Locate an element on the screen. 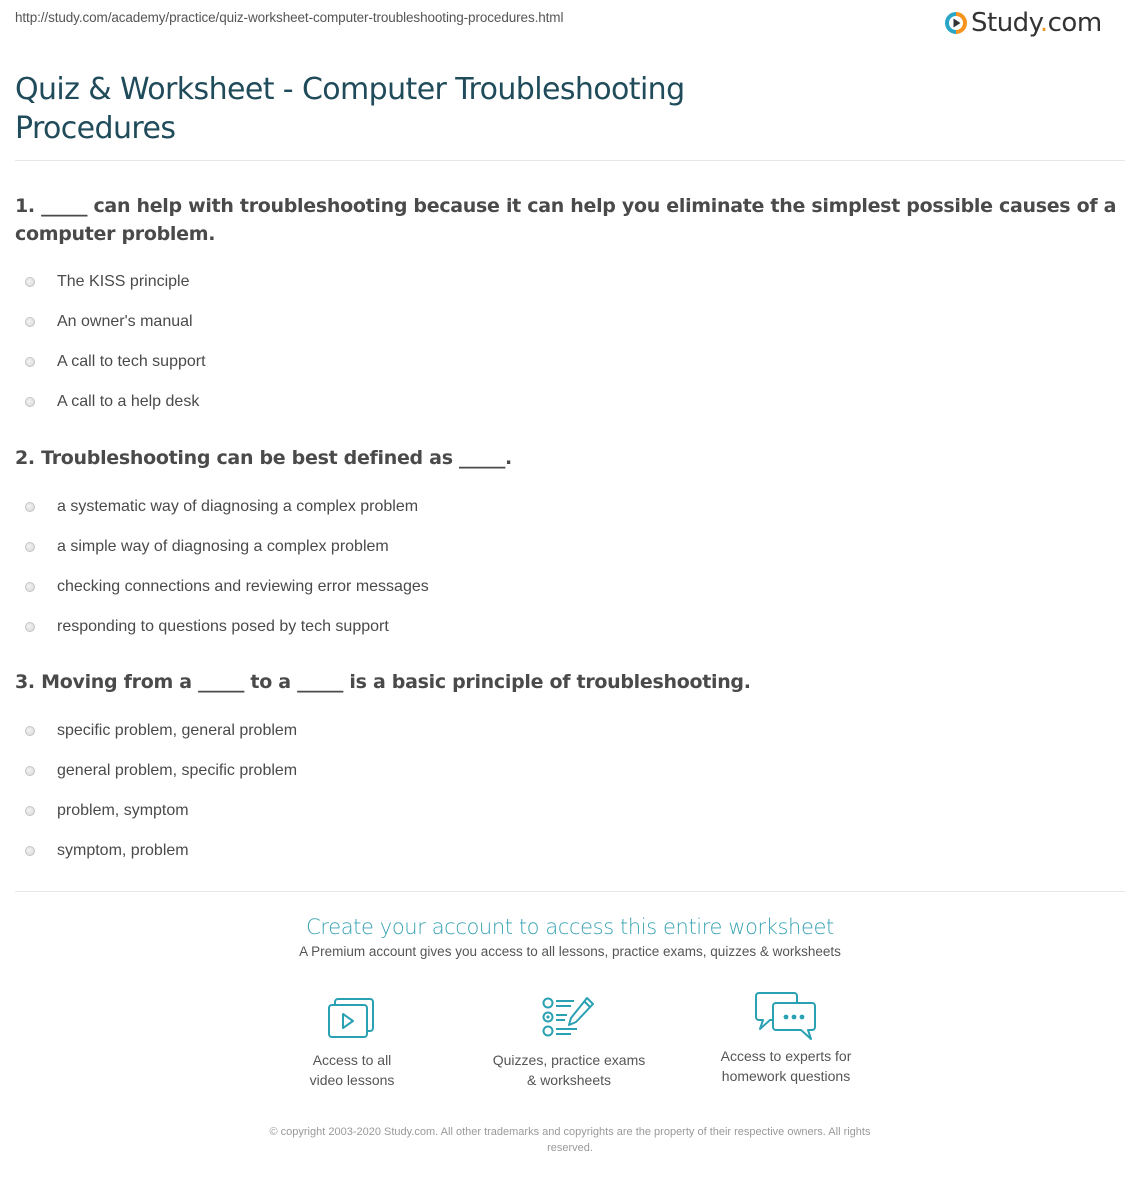 The image size is (1140, 1188). video-lessons-icon is located at coordinates (351, 1018).